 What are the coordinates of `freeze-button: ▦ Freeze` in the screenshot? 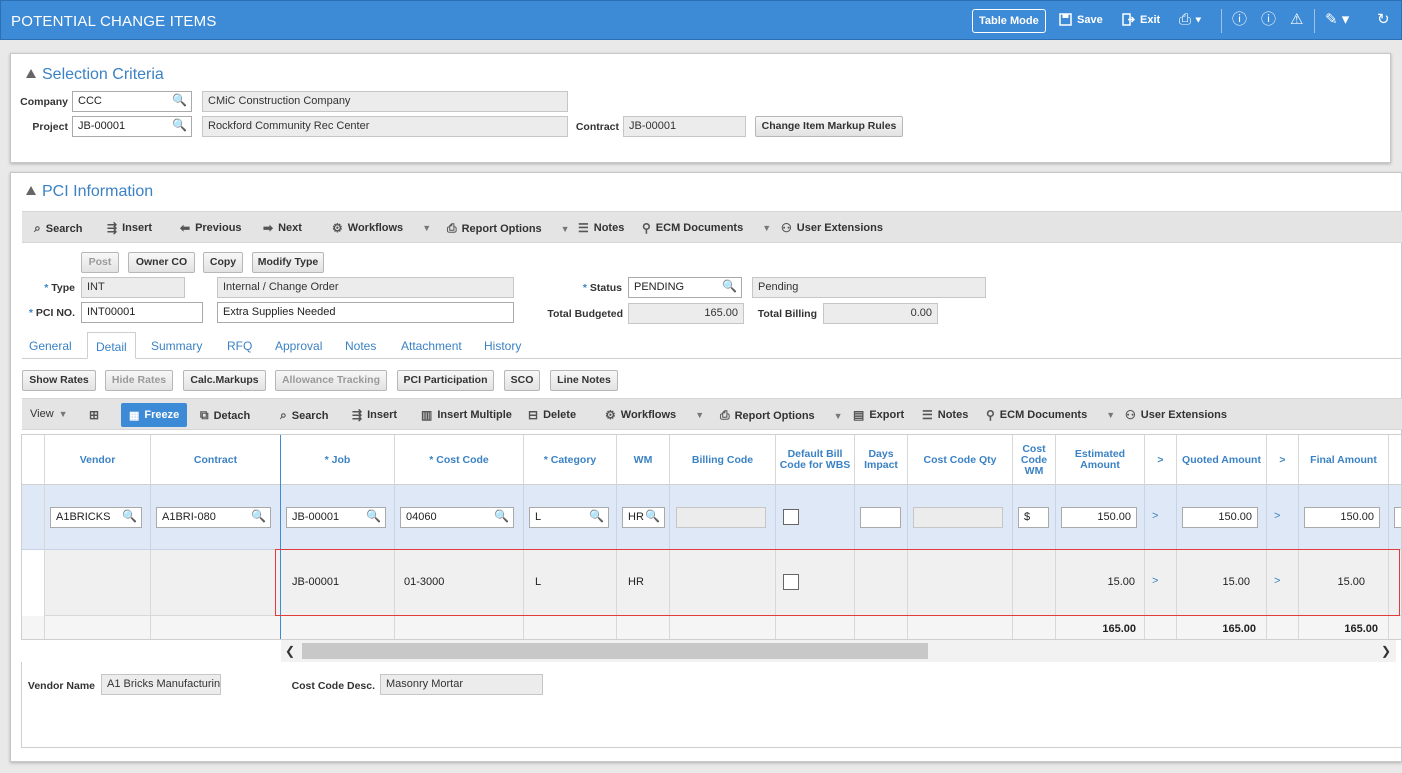 It's located at (154, 415).